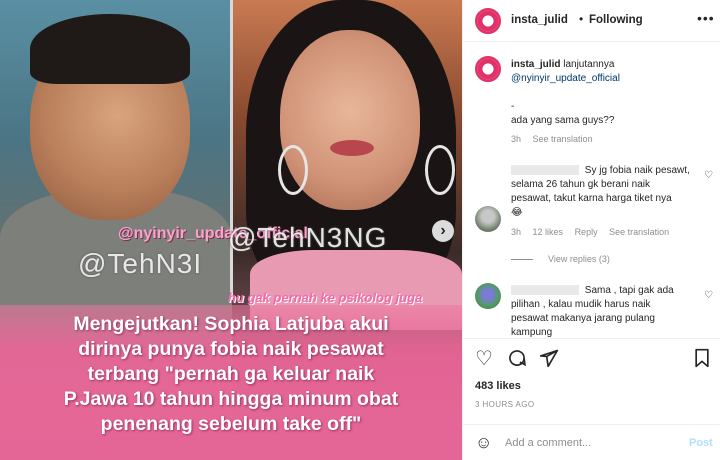 This screenshot has height=460, width=720. What do you see at coordinates (352, 148) in the screenshot?
I see `woman-figure-lips` at bounding box center [352, 148].